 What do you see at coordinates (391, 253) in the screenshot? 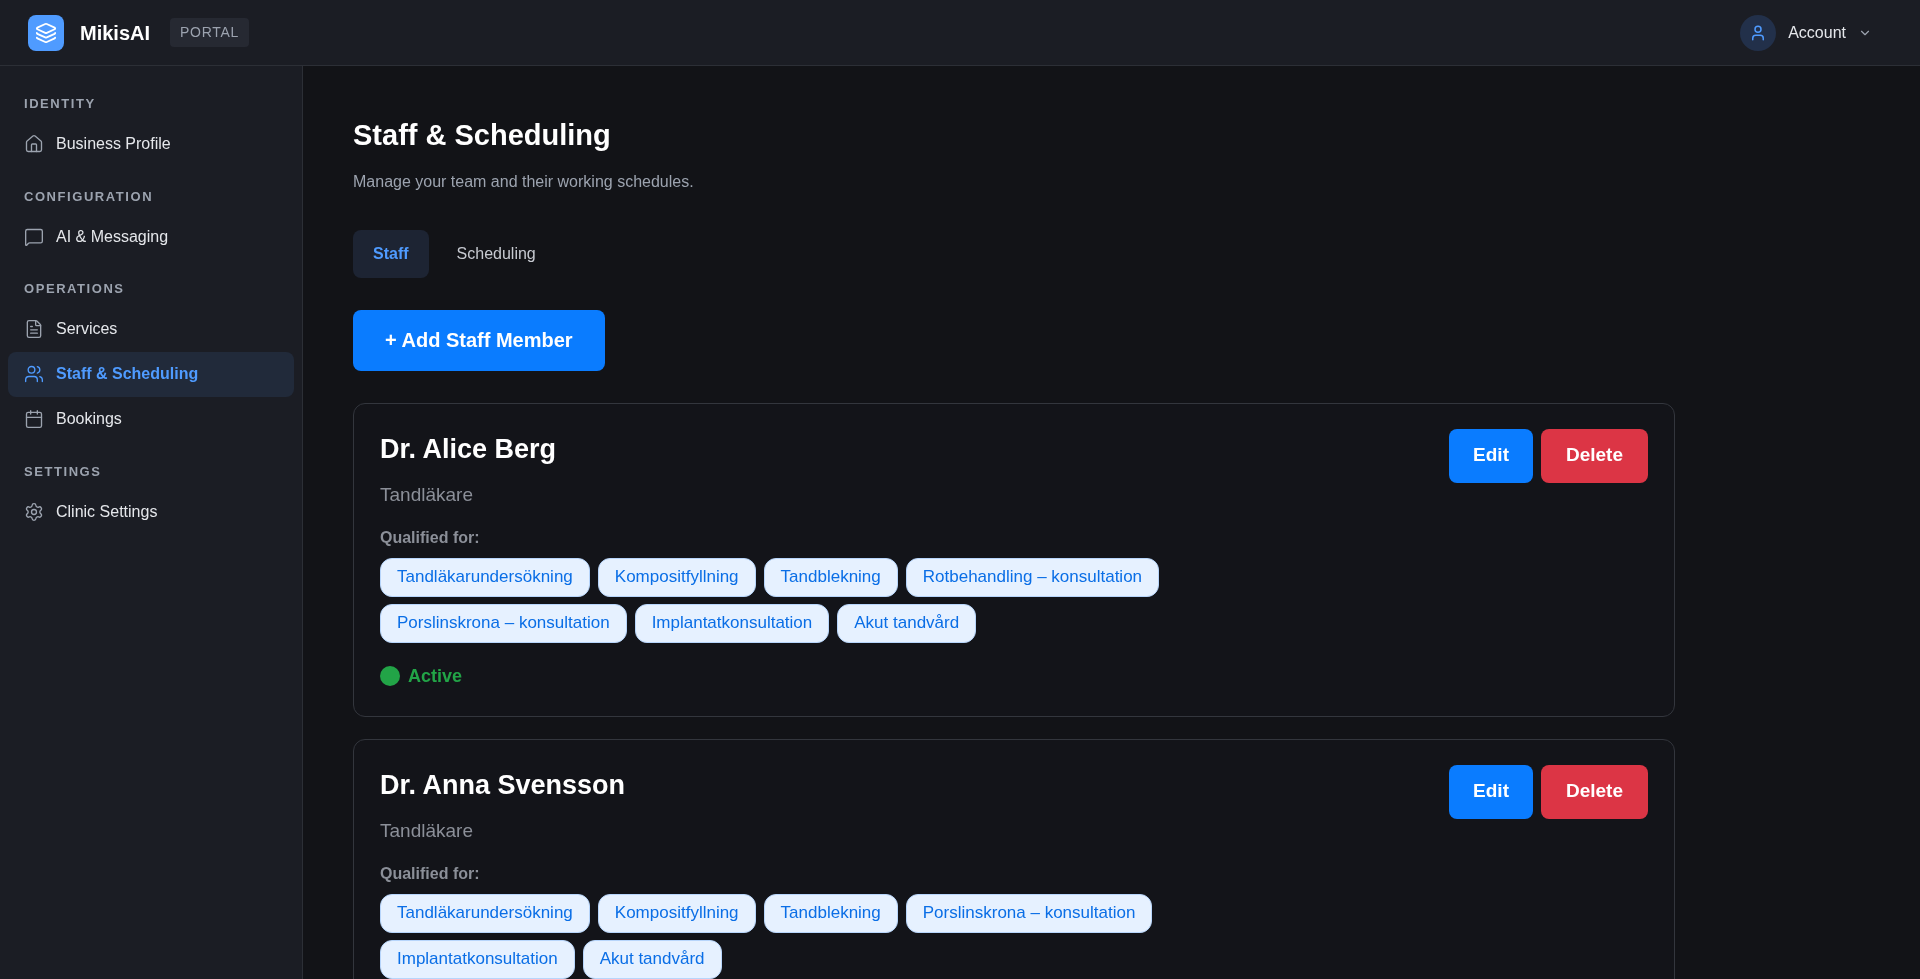
I see `tab: Staff` at bounding box center [391, 253].